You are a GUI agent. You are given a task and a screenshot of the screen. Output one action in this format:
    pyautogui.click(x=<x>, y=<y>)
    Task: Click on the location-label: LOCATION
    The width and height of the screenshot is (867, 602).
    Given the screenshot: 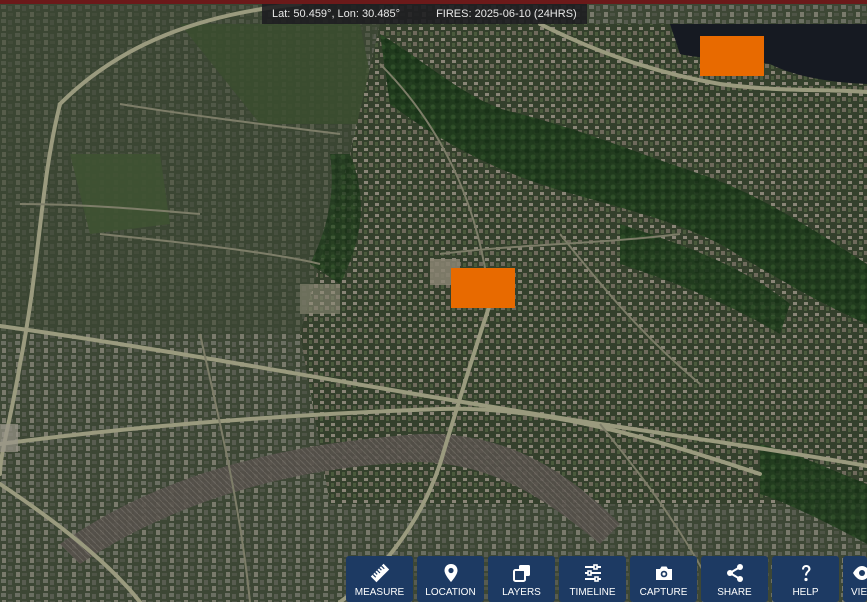 What is the action you would take?
    pyautogui.click(x=450, y=592)
    